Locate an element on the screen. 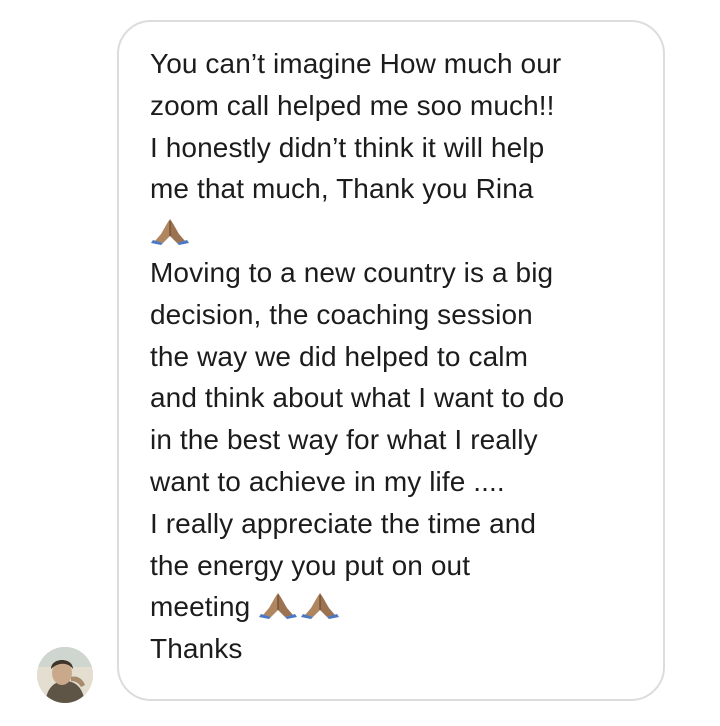 This screenshot has height=726, width=720. message-line-with-emoji: meeting is located at coordinates (393, 607).